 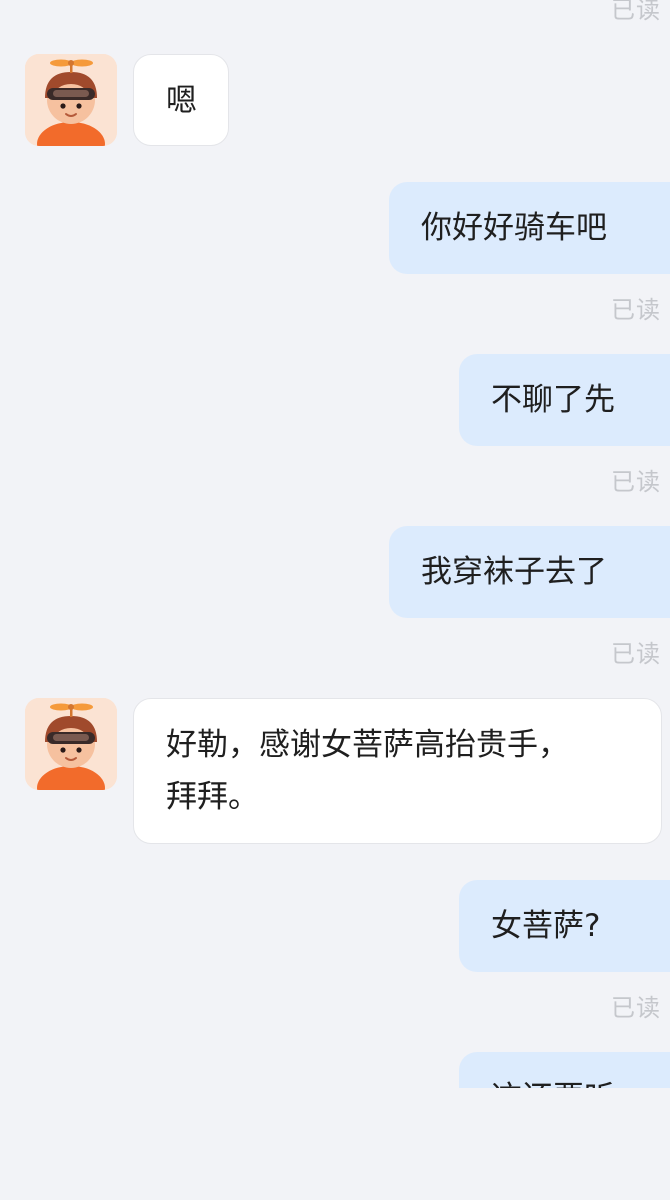 I want to click on message-bubble-outgoing: 这还要听, so click(x=564, y=1070).